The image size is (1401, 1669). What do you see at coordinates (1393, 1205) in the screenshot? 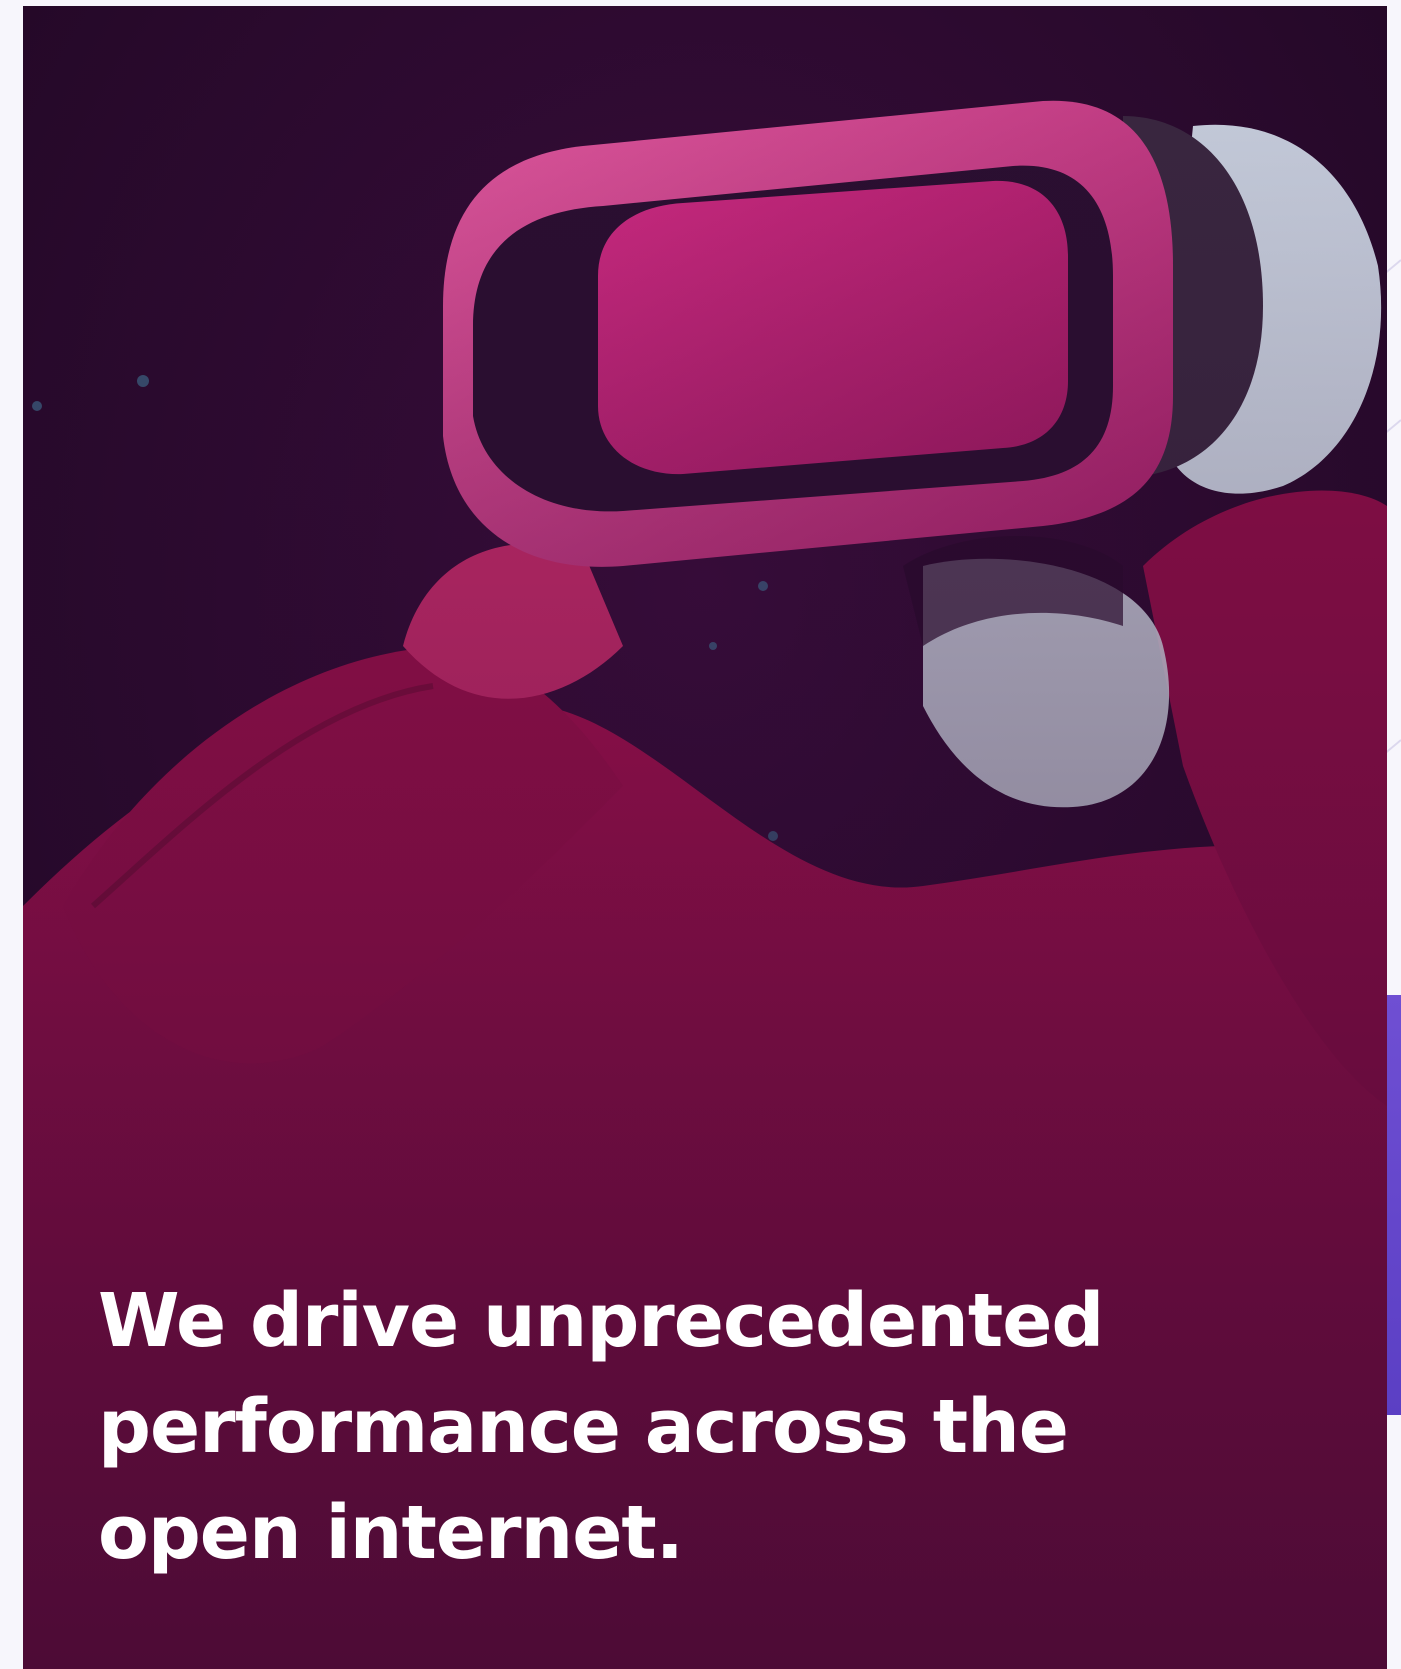
I see `accent-bar` at bounding box center [1393, 1205].